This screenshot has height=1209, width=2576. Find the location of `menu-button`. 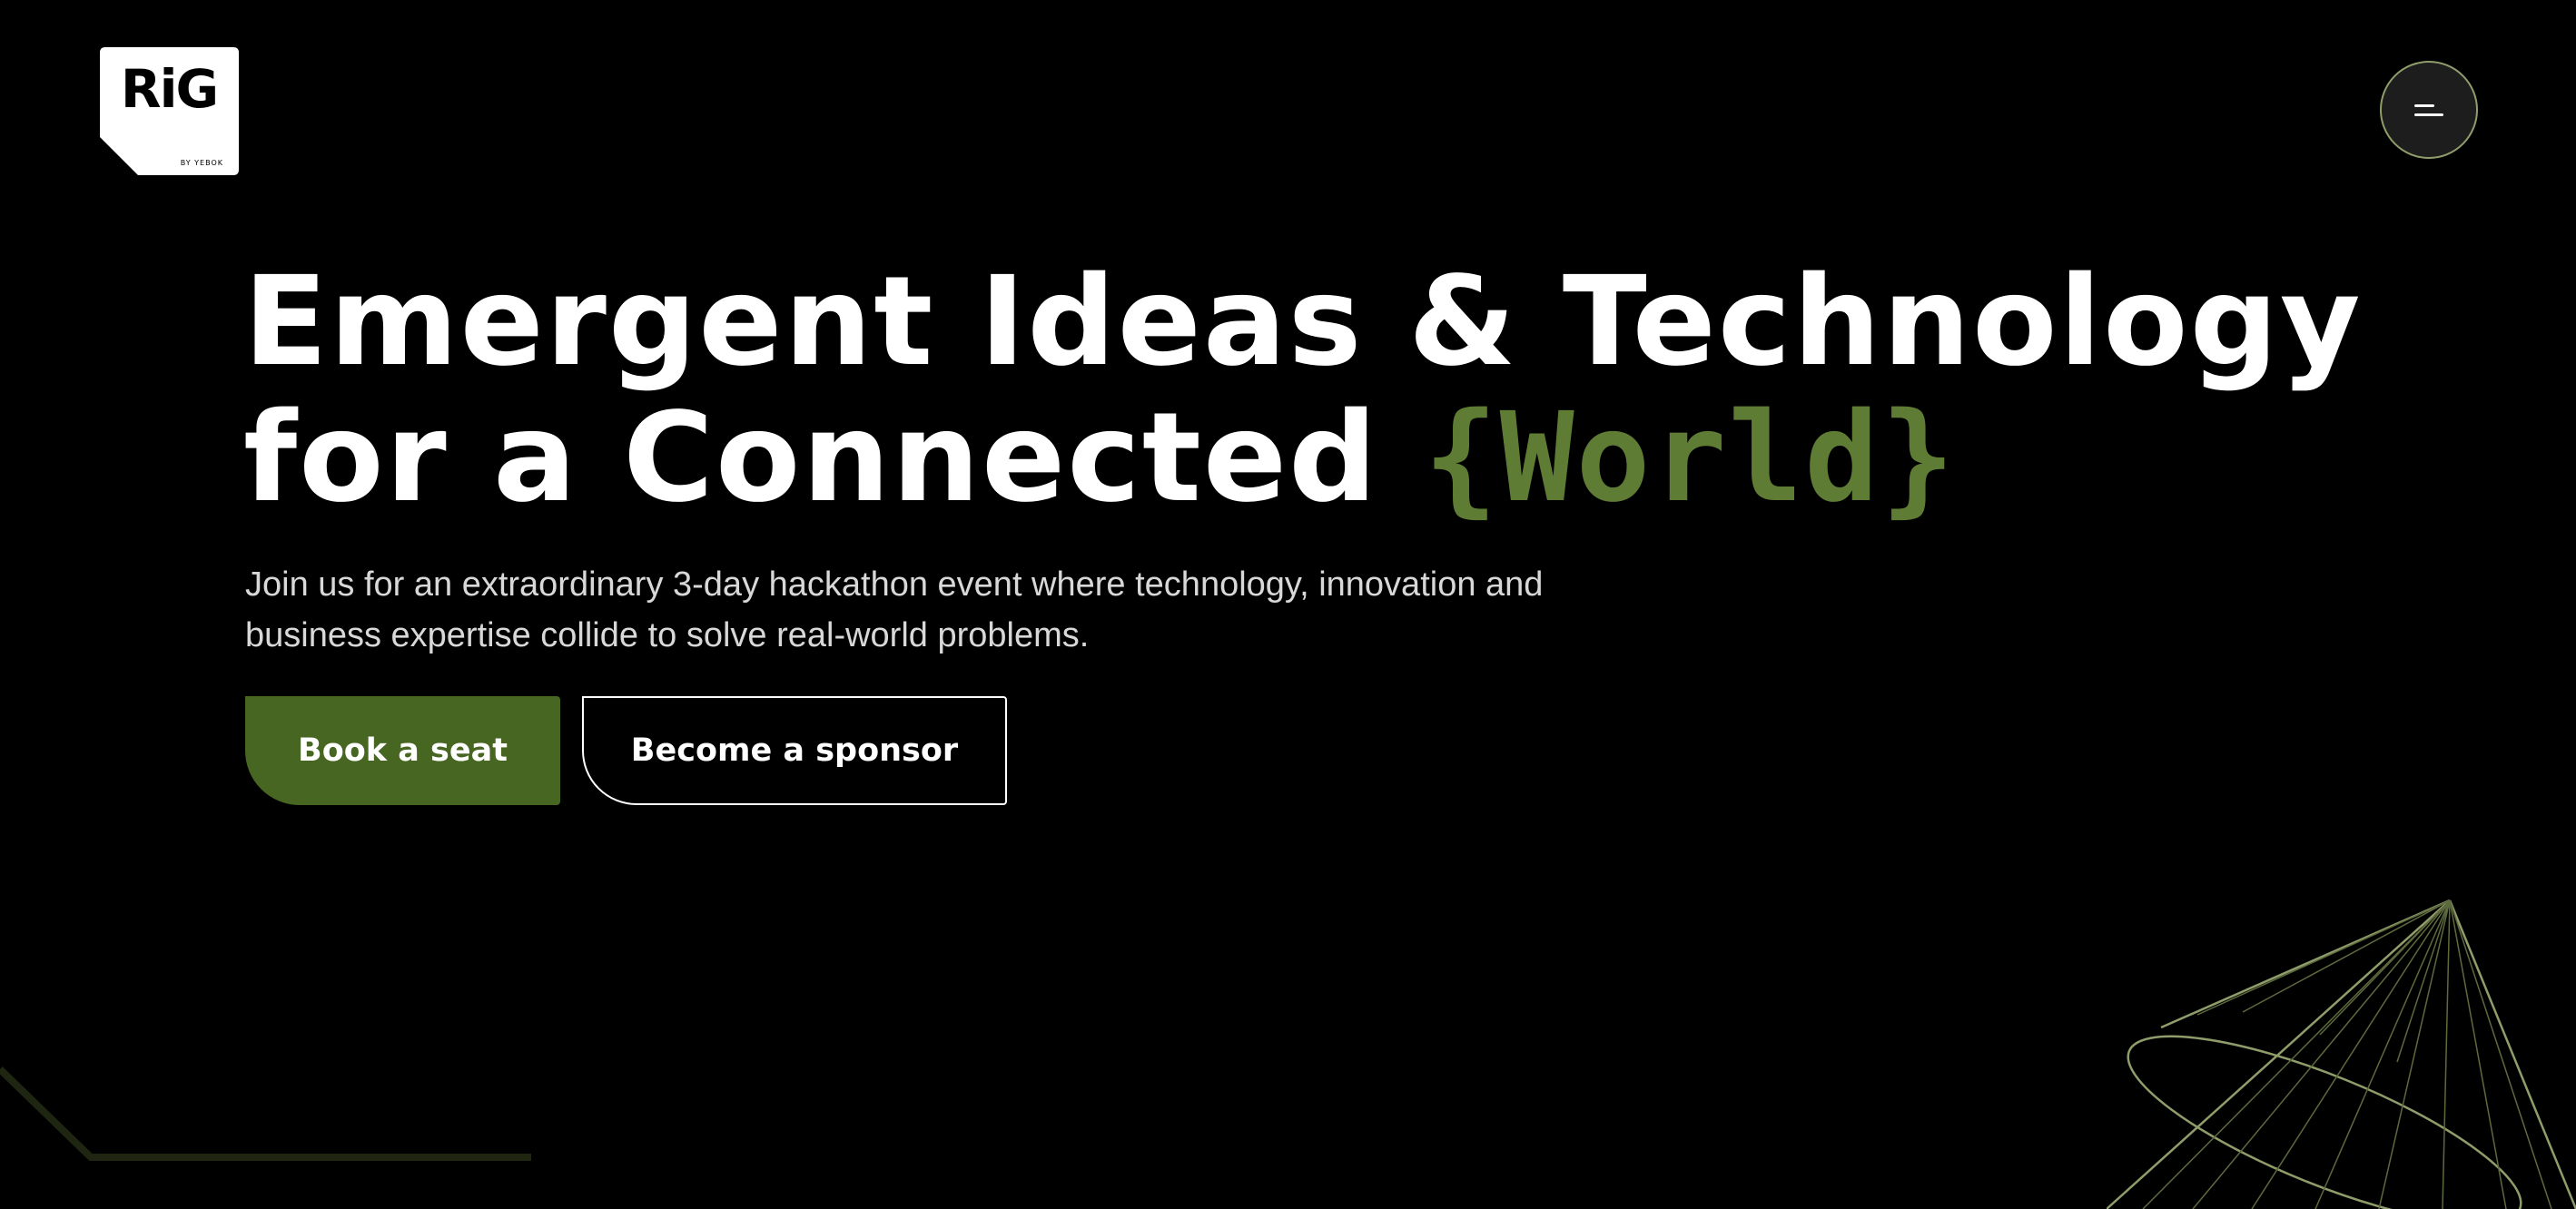

menu-button is located at coordinates (2429, 110).